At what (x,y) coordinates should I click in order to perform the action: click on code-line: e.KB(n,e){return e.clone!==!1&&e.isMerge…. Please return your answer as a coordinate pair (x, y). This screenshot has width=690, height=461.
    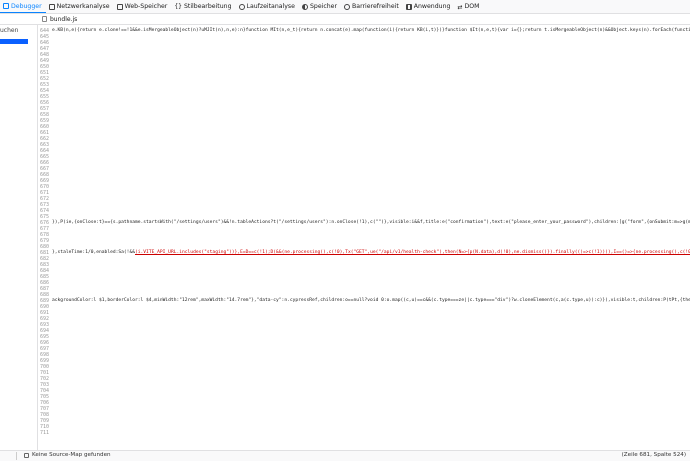
    Looking at the image, I should click on (371, 31).